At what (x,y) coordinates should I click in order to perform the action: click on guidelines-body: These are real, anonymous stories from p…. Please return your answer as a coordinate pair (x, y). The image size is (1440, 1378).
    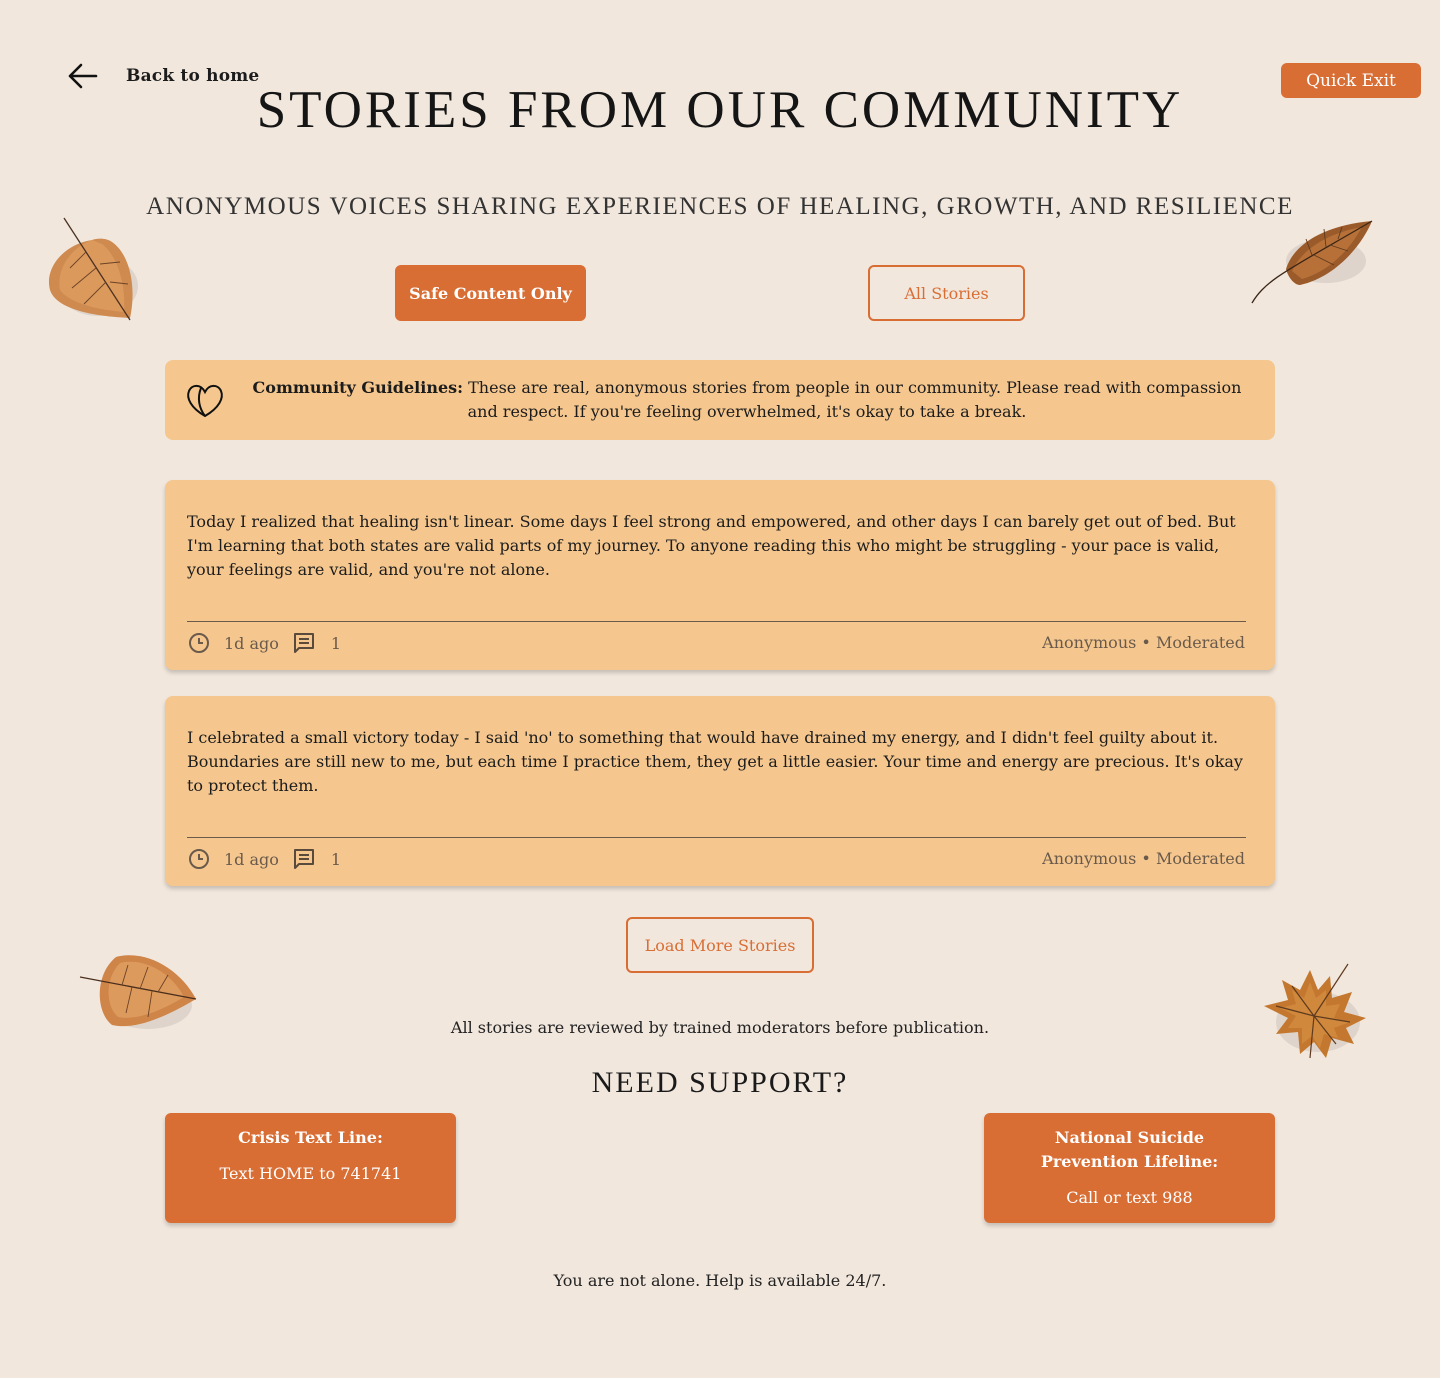
    Looking at the image, I should click on (852, 399).